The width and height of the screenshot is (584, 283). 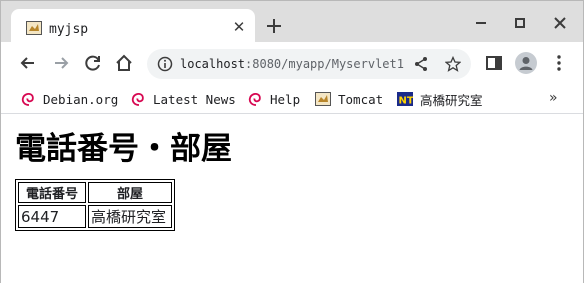 I want to click on tab-strip: myjsp ✕, so click(x=292, y=21).